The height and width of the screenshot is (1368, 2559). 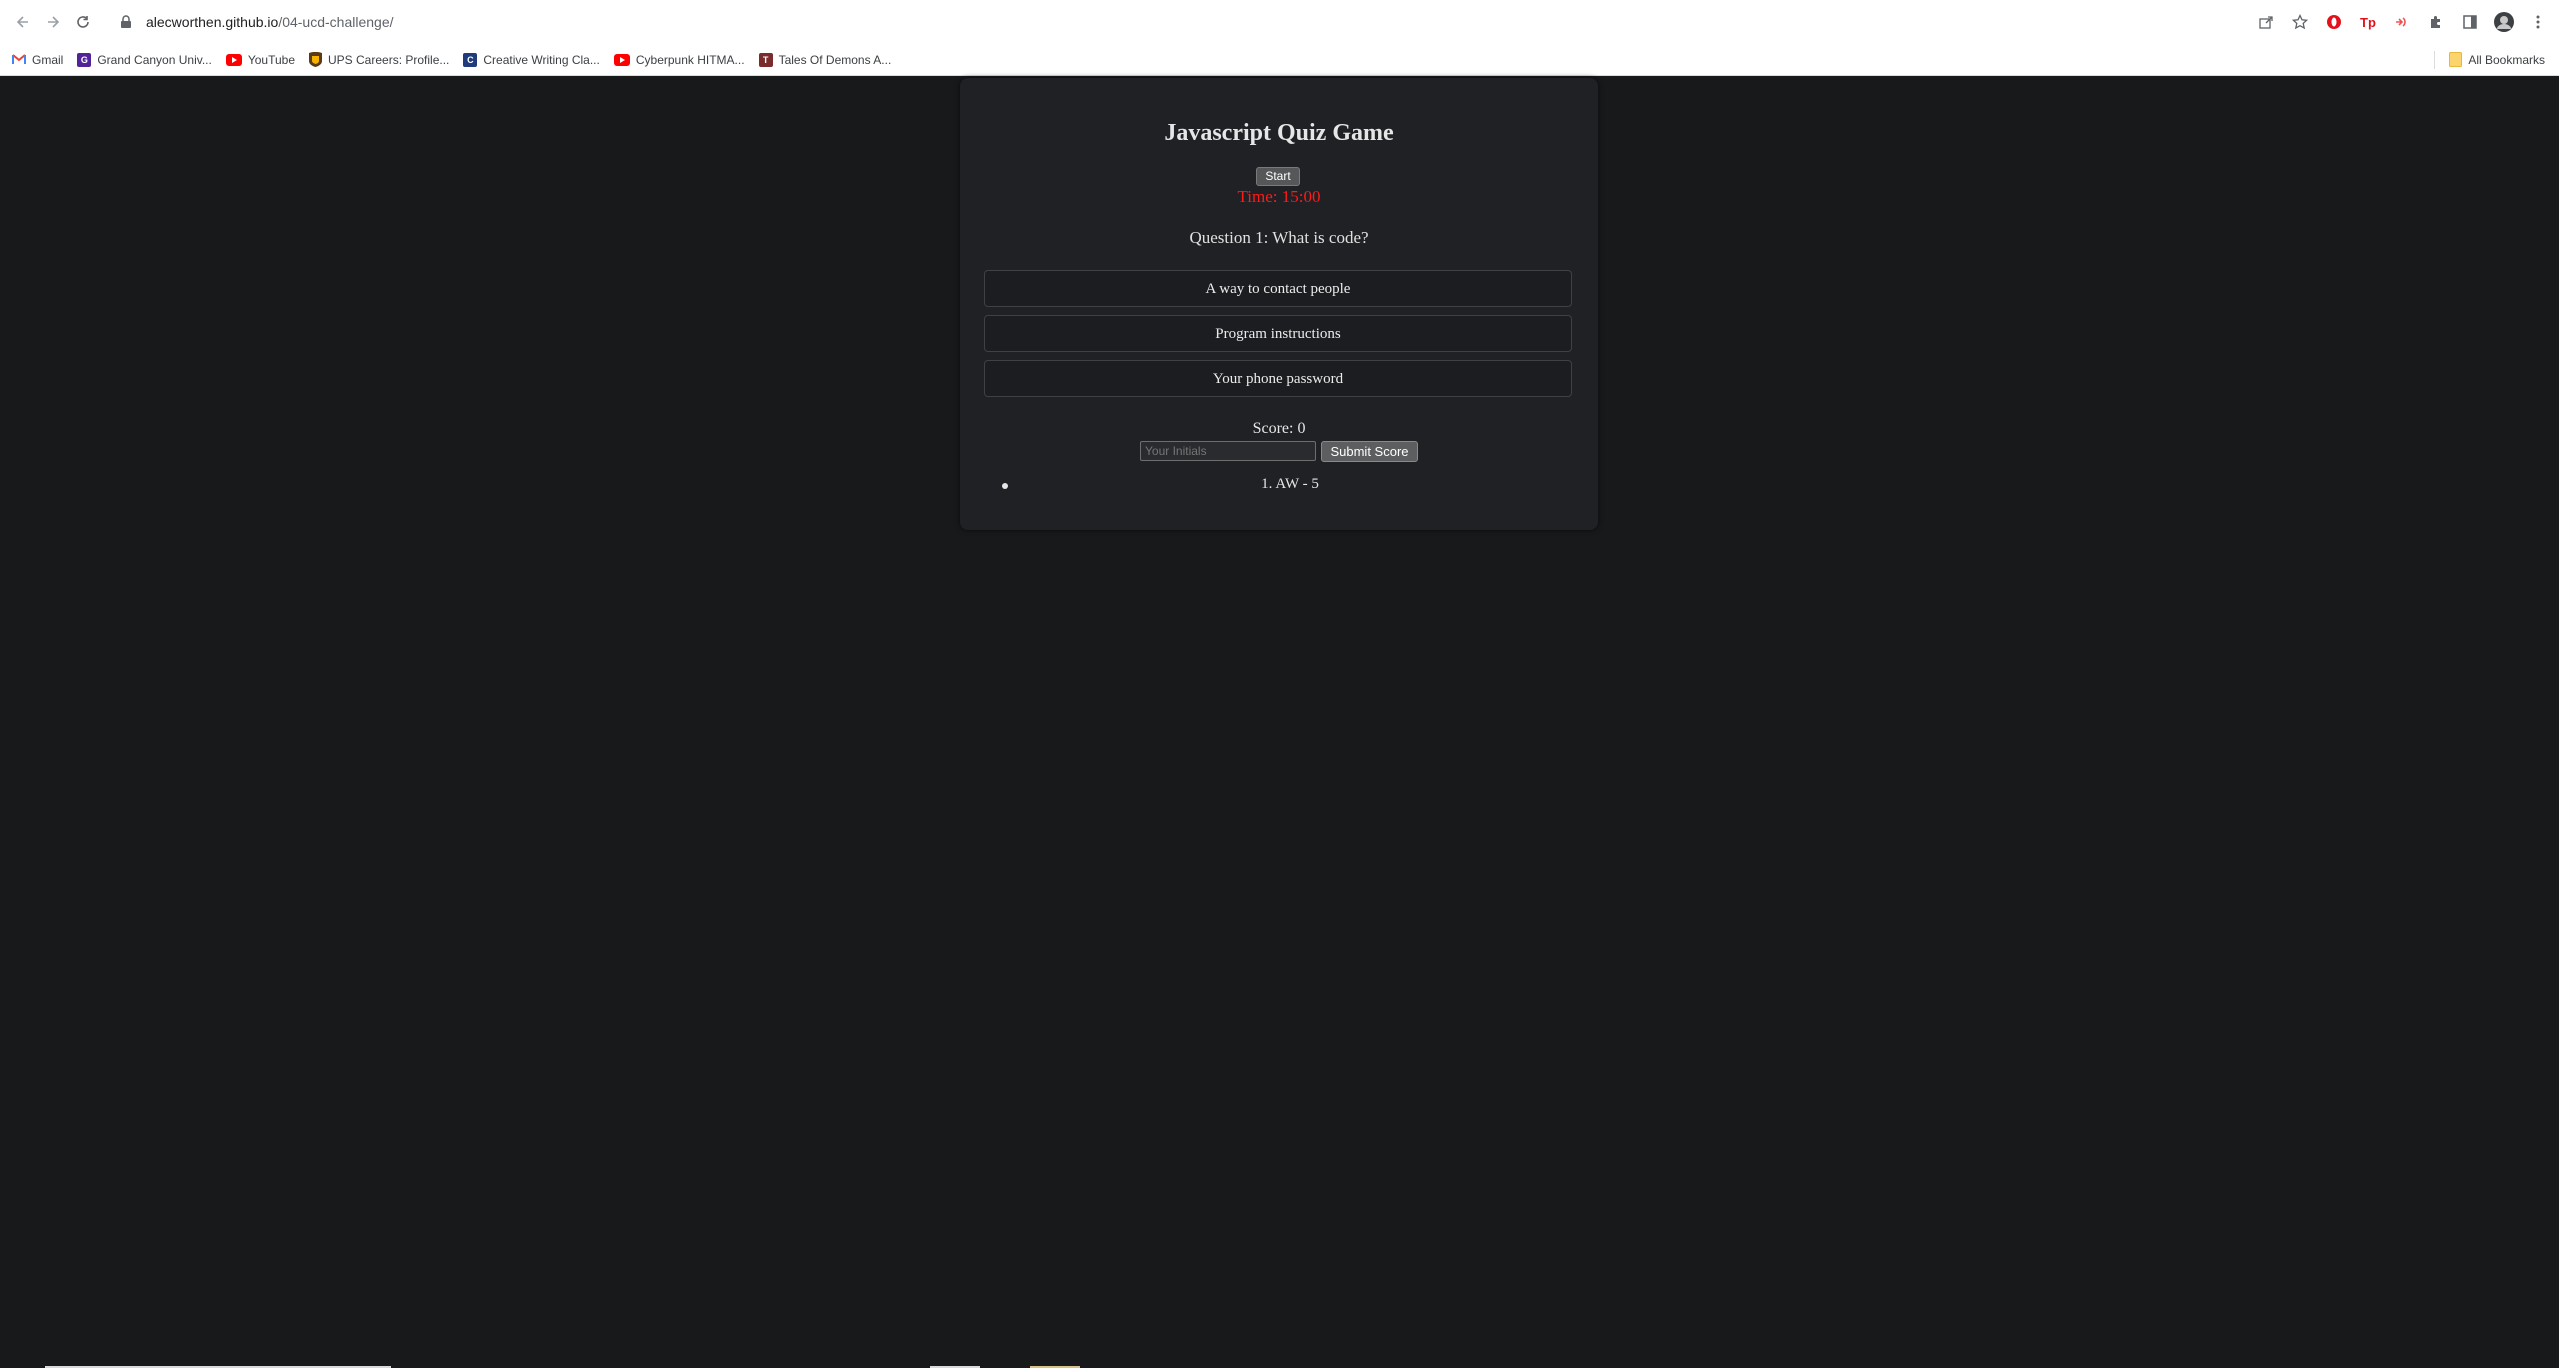 What do you see at coordinates (470, 59) in the screenshot?
I see `creative-writing-icon: C` at bounding box center [470, 59].